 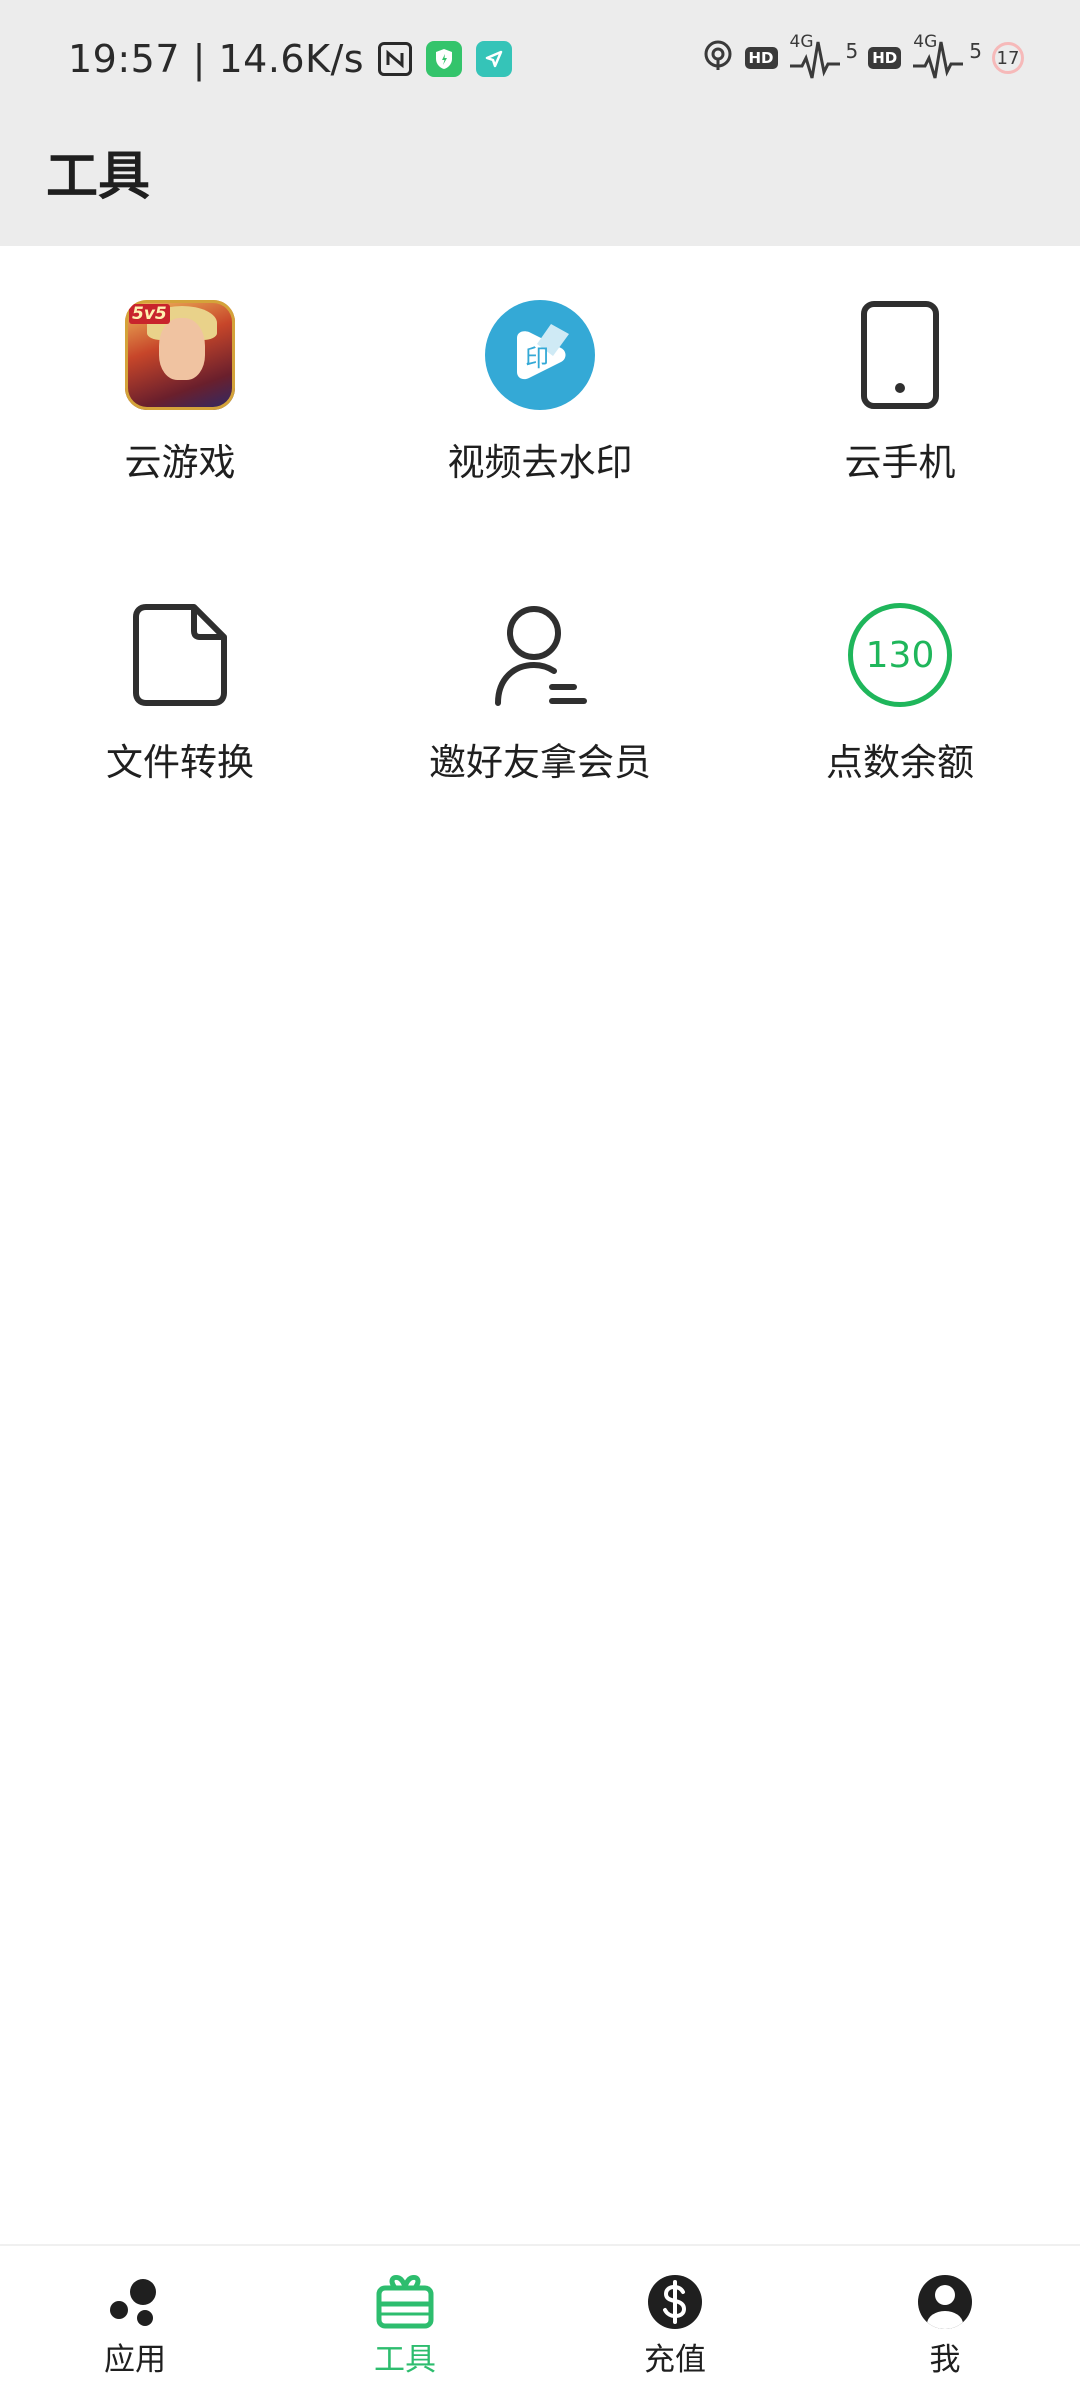 What do you see at coordinates (1008, 58) in the screenshot?
I see `battery-icon: 17` at bounding box center [1008, 58].